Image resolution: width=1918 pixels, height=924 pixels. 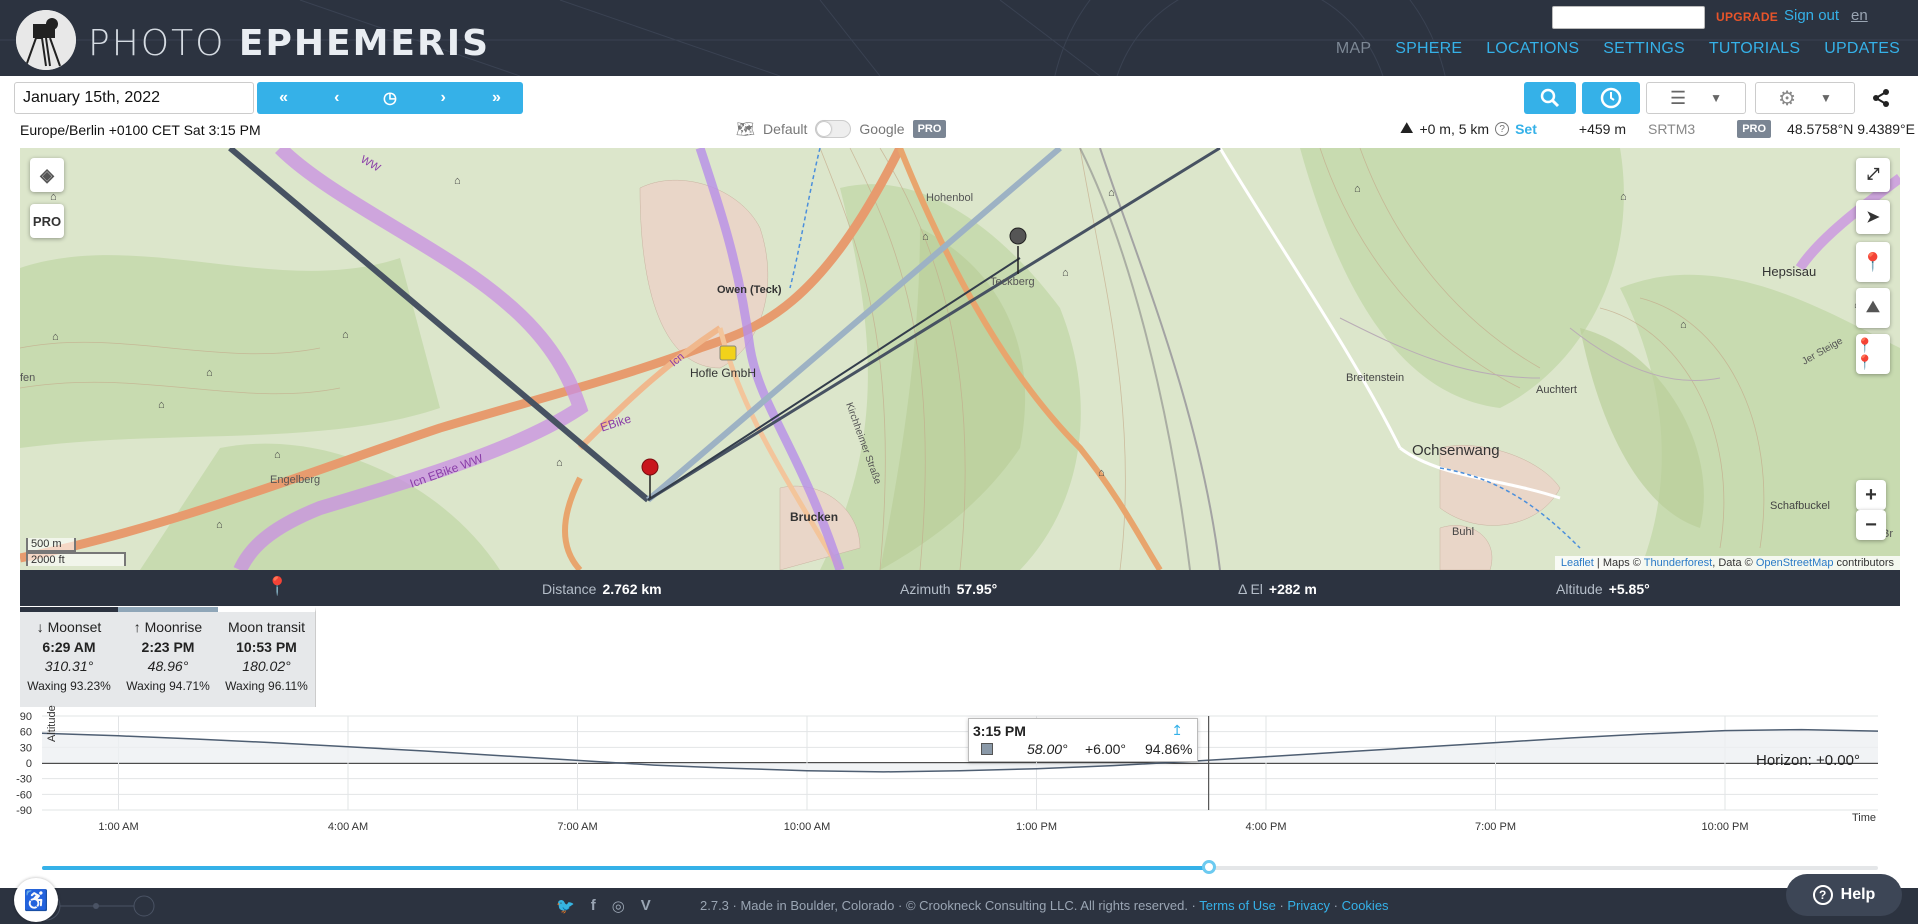 I want to click on geodetics-button: 📍📍, so click(x=1873, y=354).